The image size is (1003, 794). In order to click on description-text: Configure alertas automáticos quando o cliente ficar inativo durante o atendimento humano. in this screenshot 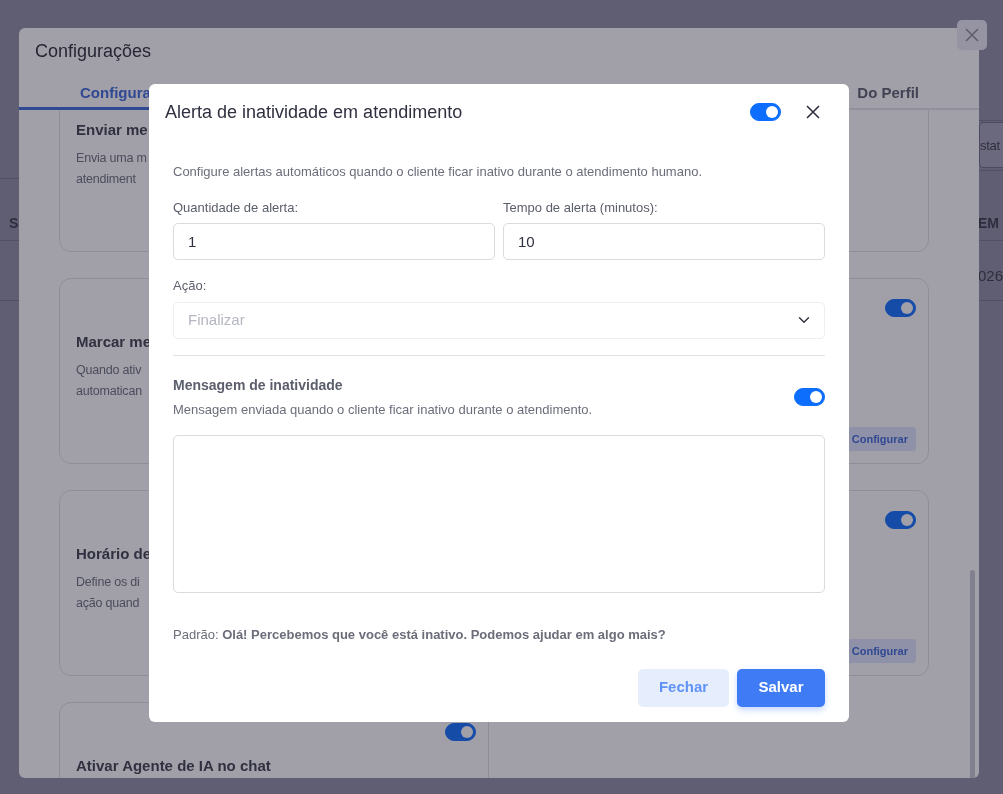, I will do `click(438, 172)`.